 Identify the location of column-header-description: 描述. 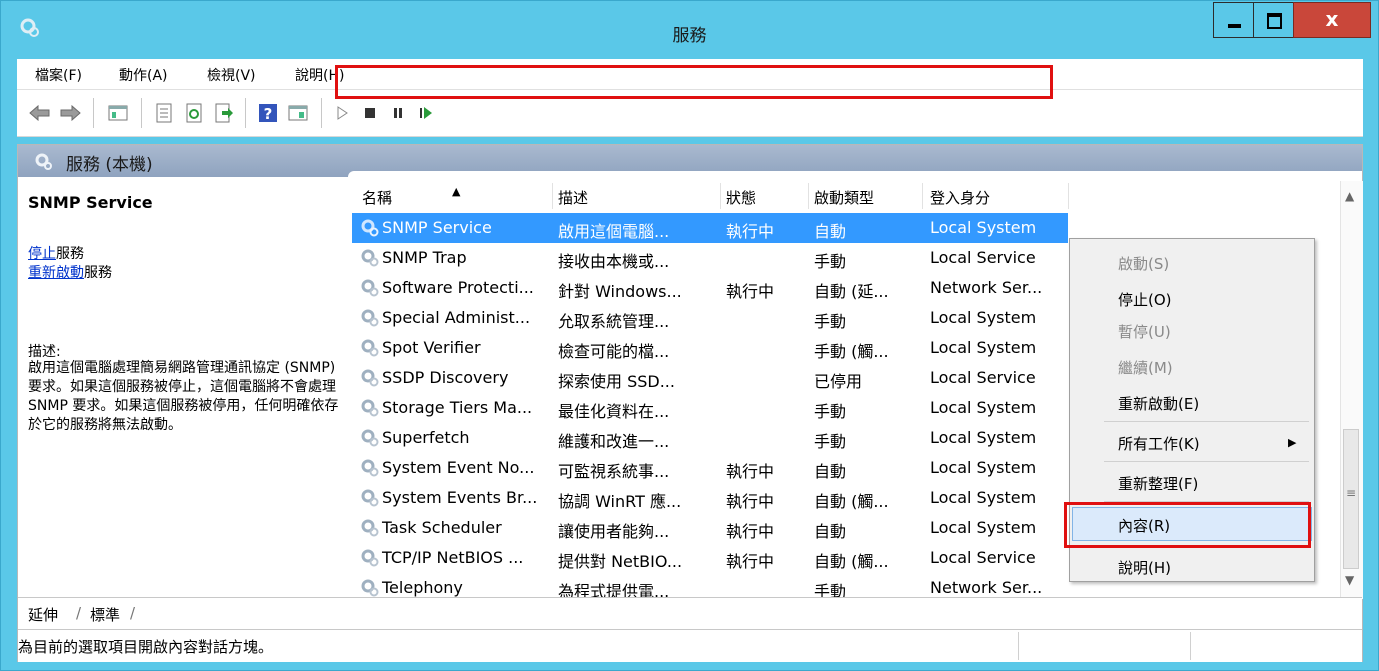
(573, 197).